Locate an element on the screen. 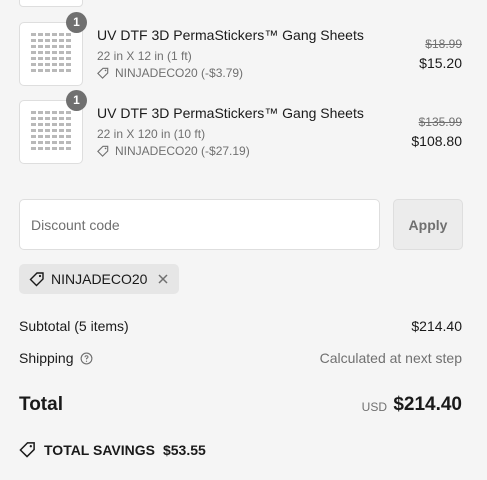 This screenshot has height=480, width=487. info-icon is located at coordinates (86, 358).